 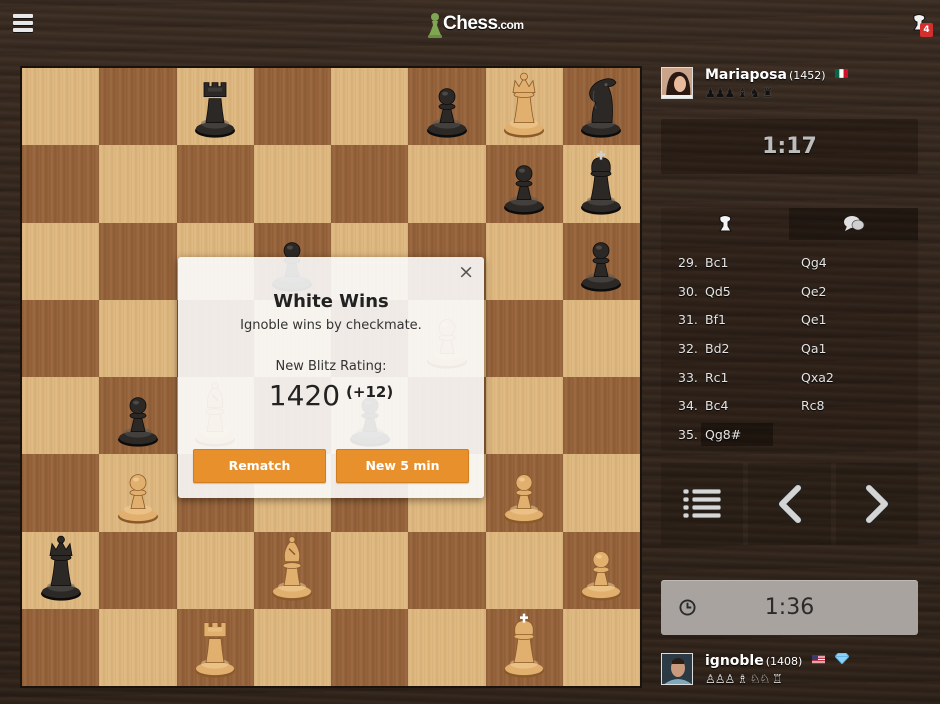 I want to click on chevron-right-icon, so click(x=877, y=504).